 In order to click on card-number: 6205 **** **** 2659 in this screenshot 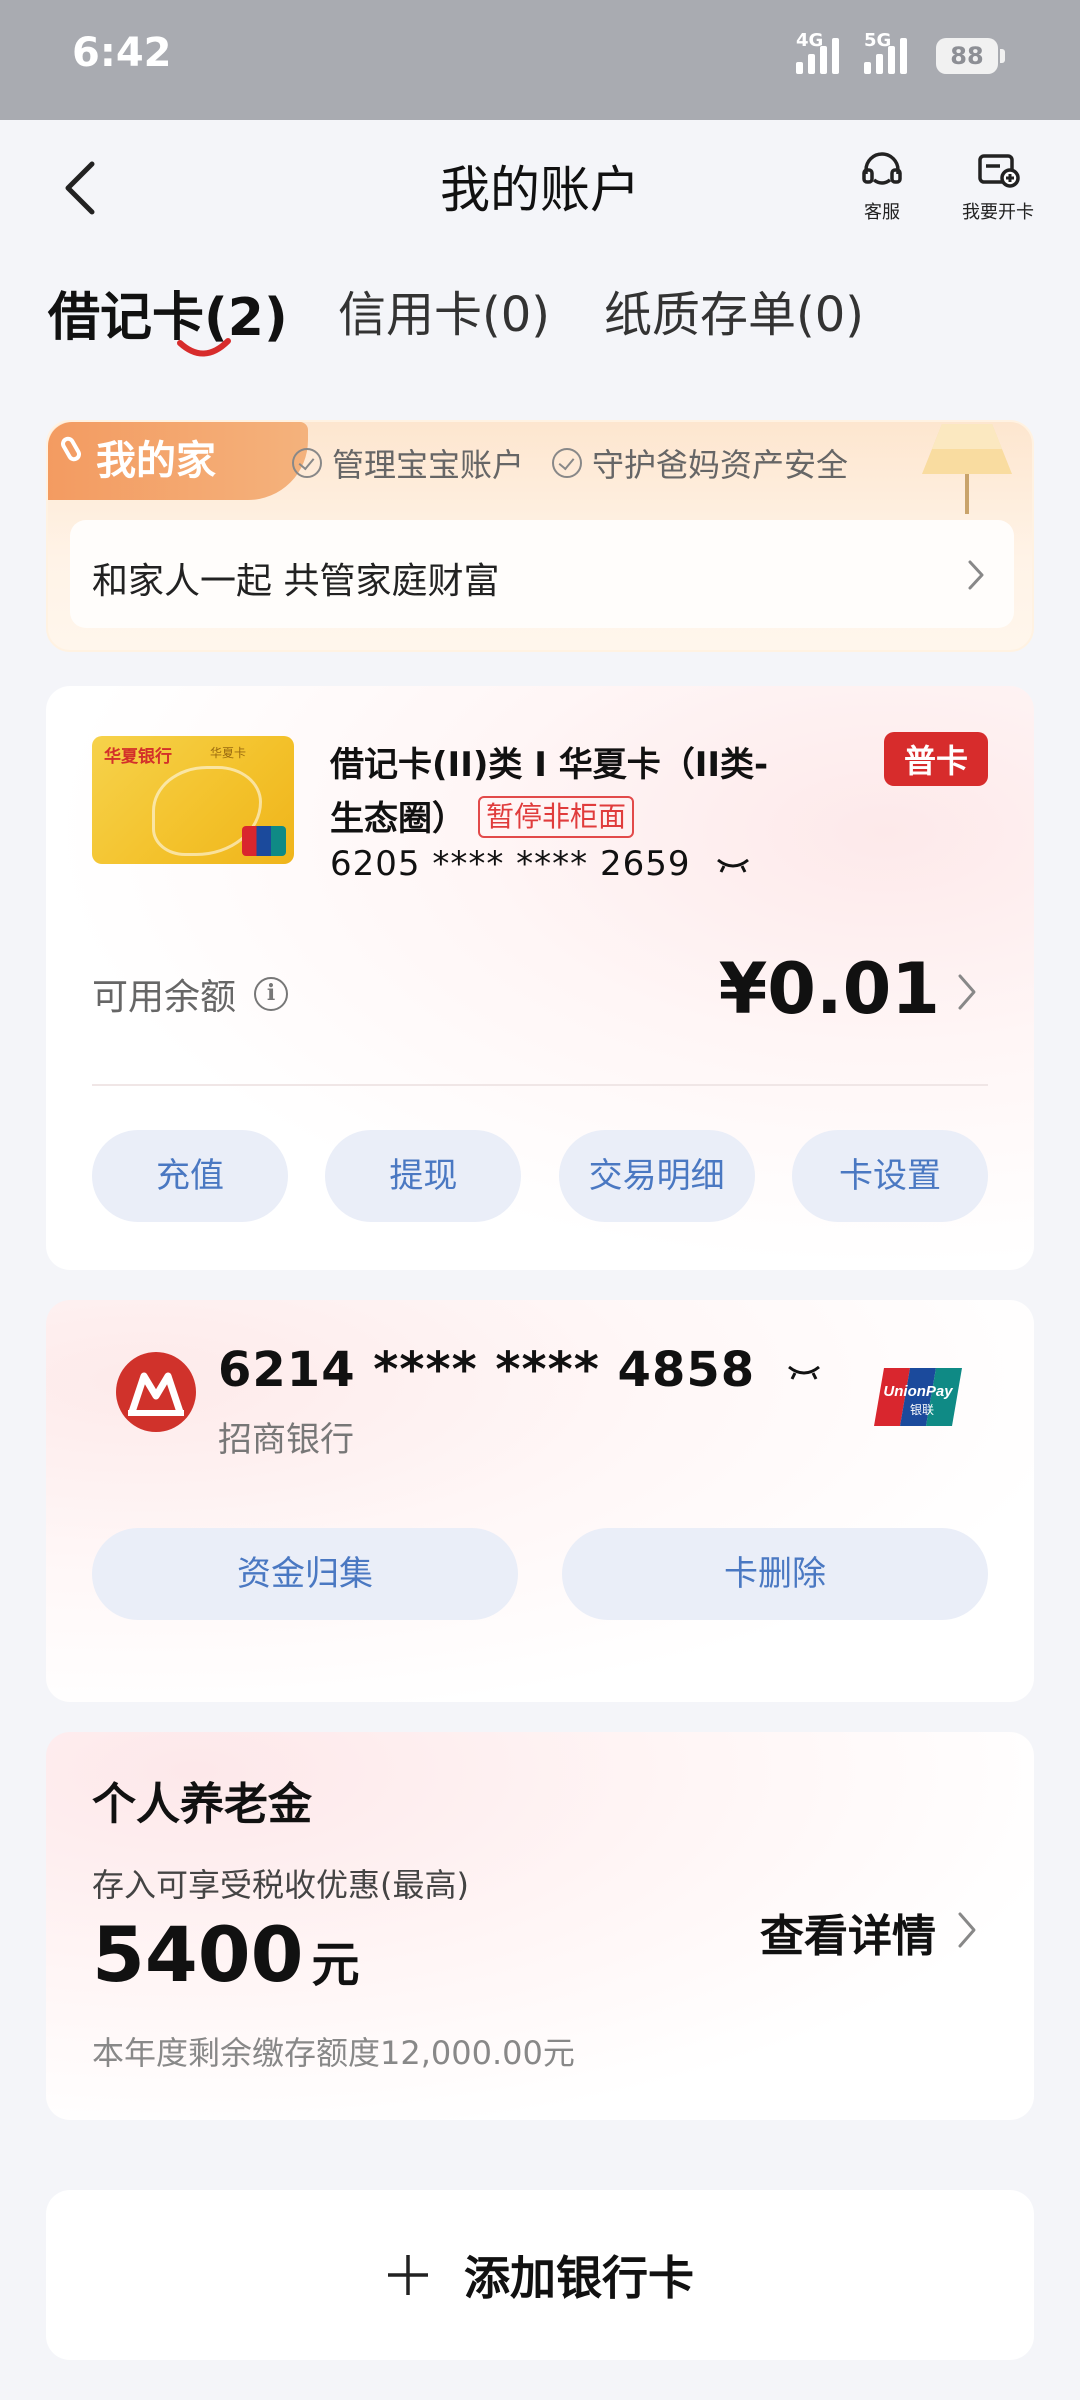, I will do `click(540, 864)`.